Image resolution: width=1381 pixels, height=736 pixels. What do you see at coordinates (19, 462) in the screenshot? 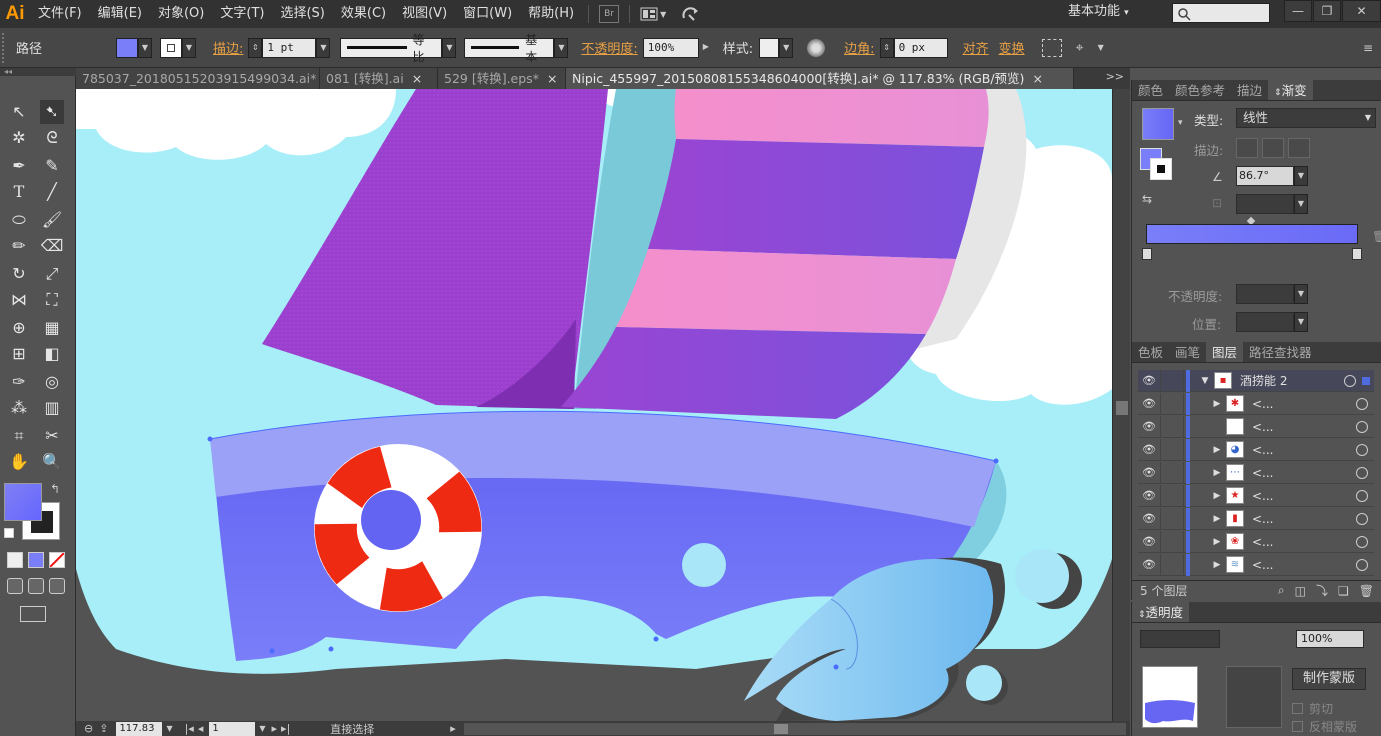
I see `hand-tool-icon: ✋` at bounding box center [19, 462].